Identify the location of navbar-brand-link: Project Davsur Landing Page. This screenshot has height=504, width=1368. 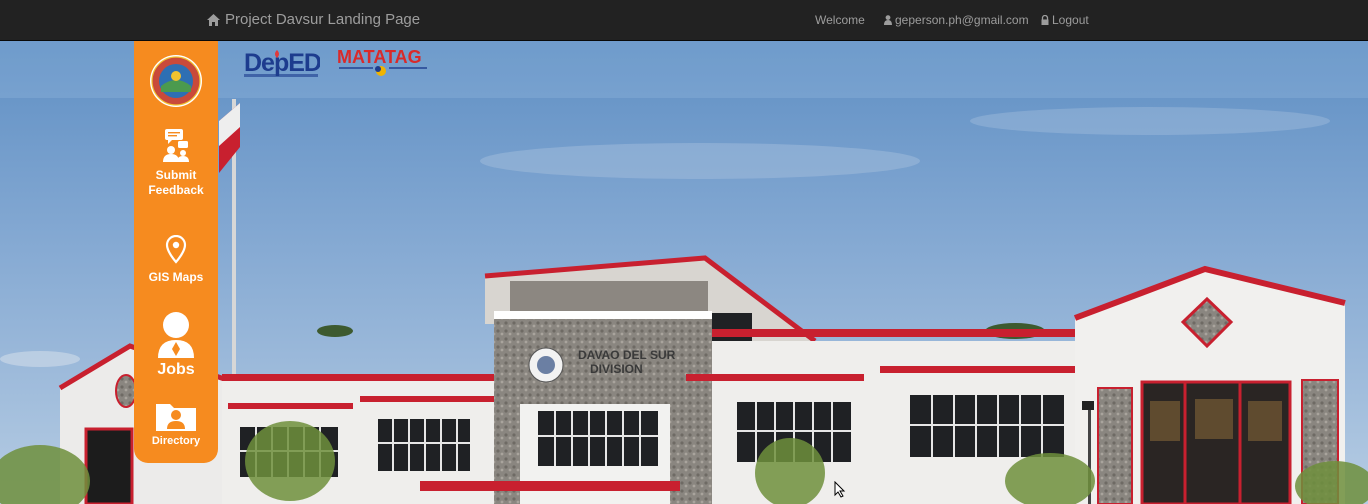
(313, 20).